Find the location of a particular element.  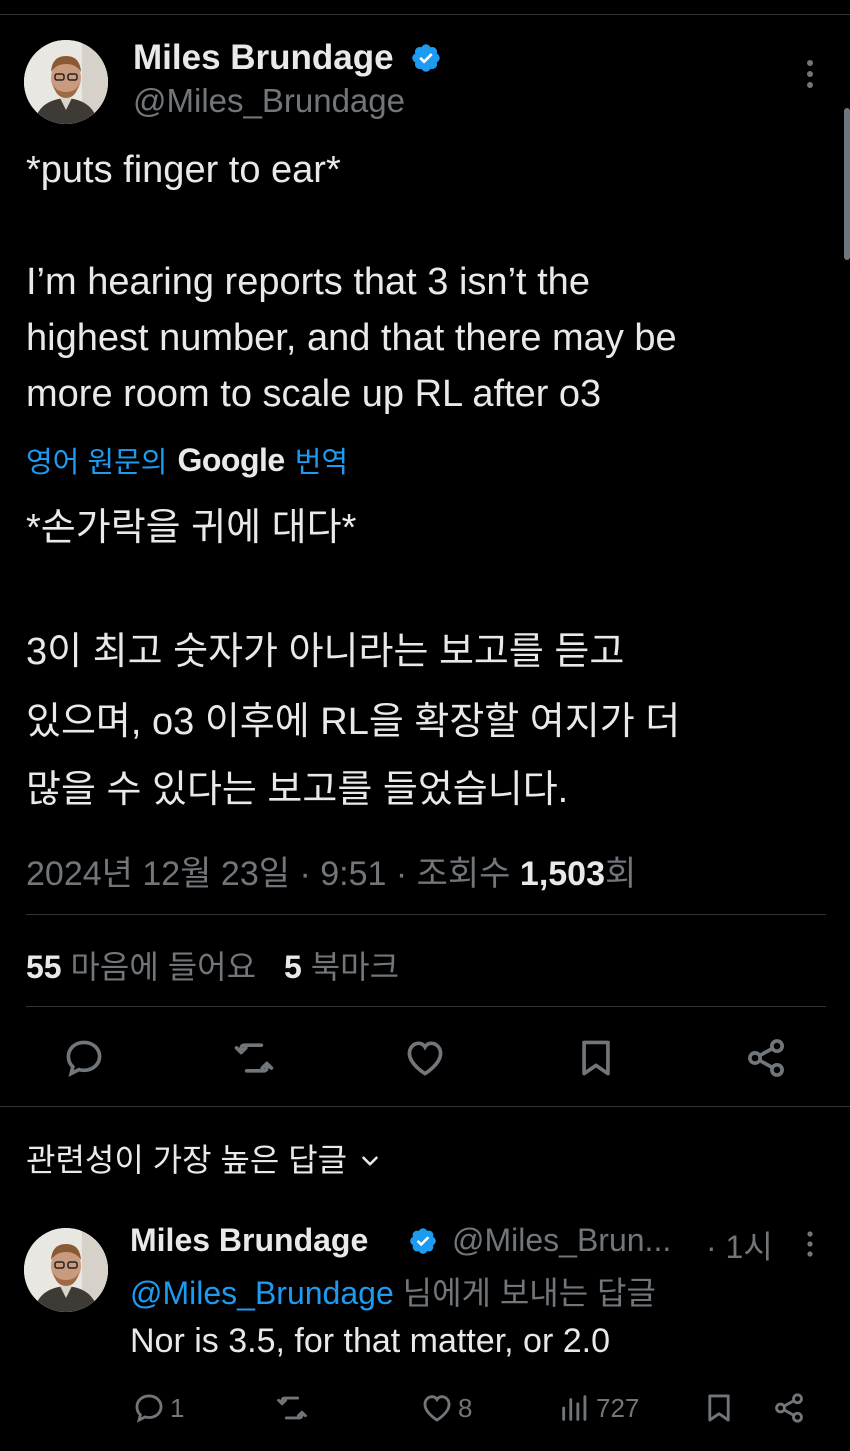

reply-views-action: 727 is located at coordinates (598, 1408).